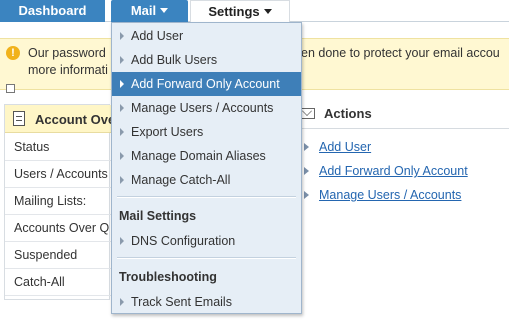 The width and height of the screenshot is (509, 323). What do you see at coordinates (58, 282) in the screenshot?
I see `account-row-catch-all: Catch-All` at bounding box center [58, 282].